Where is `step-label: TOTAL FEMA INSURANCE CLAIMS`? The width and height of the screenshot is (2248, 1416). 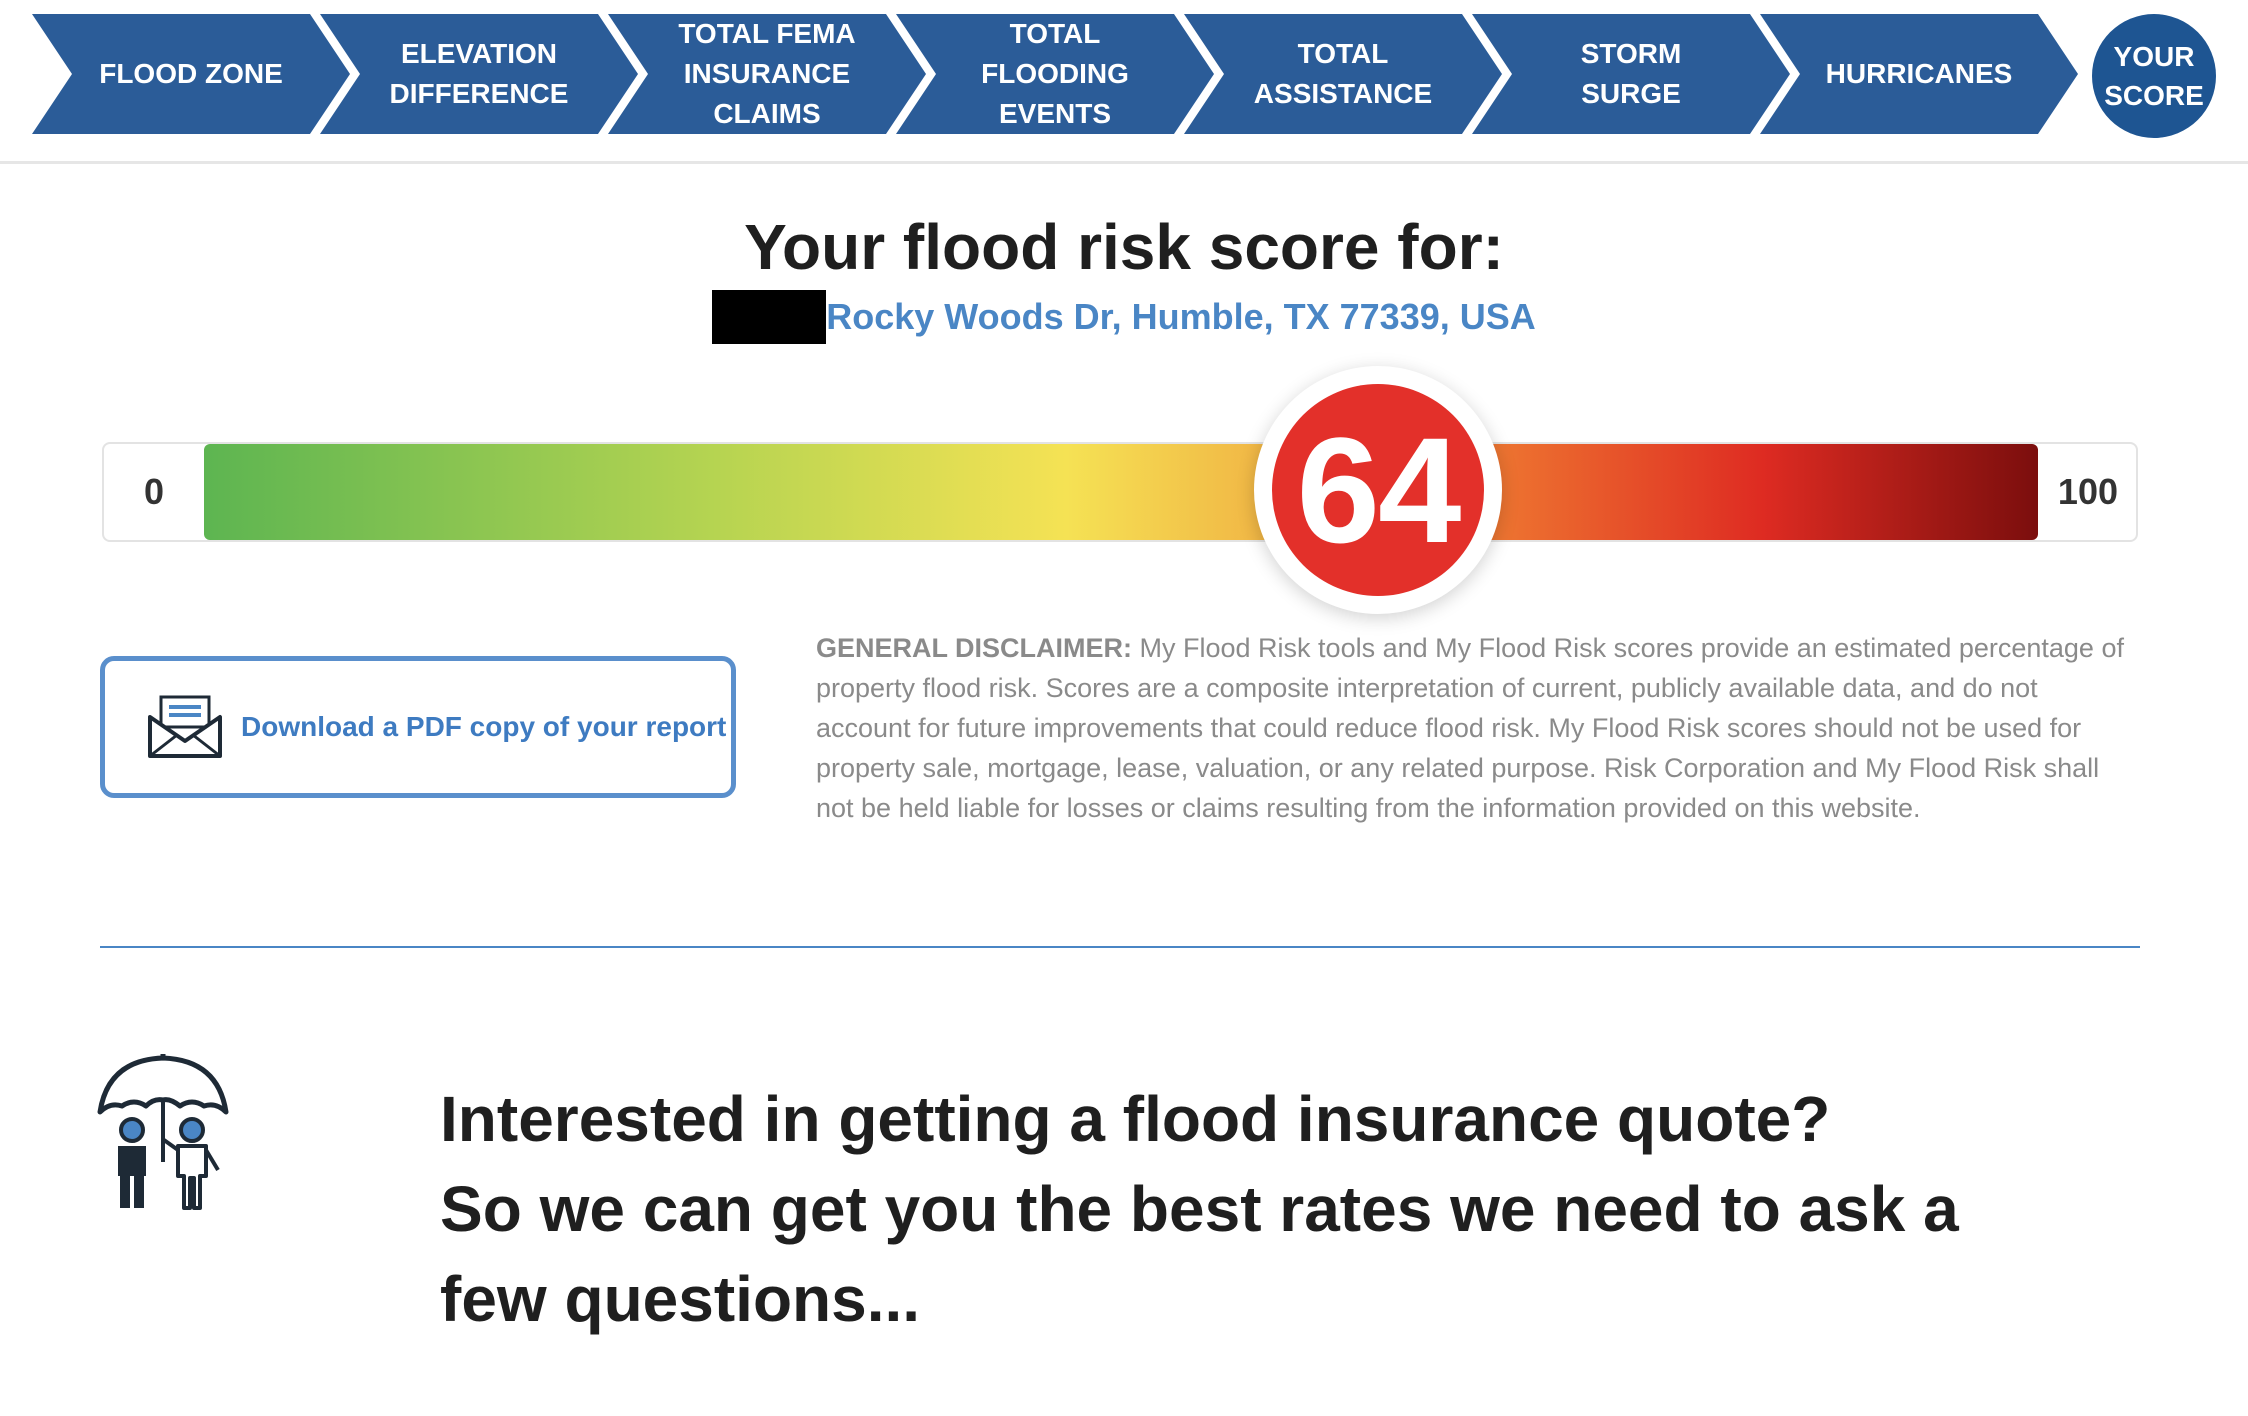
step-label: TOTAL FEMA INSURANCE CLAIMS is located at coordinates (767, 73).